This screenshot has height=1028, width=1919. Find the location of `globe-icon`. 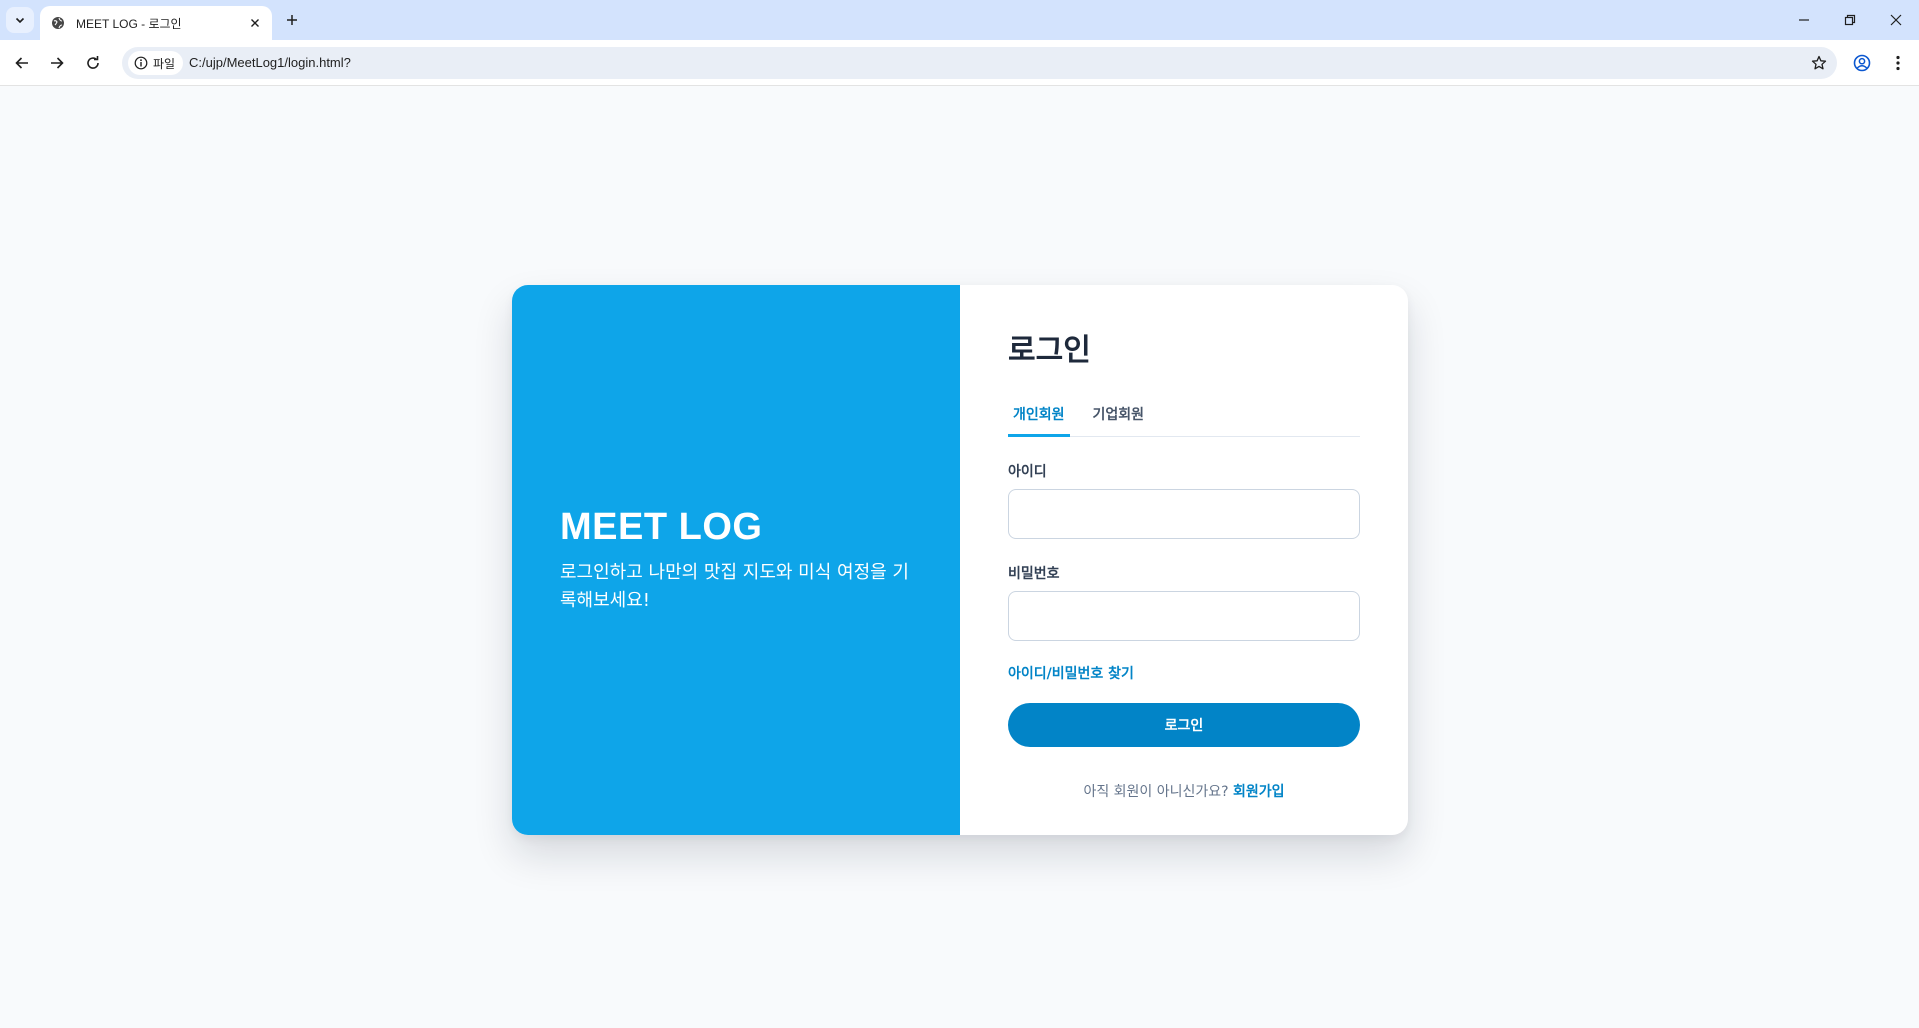

globe-icon is located at coordinates (58, 23).